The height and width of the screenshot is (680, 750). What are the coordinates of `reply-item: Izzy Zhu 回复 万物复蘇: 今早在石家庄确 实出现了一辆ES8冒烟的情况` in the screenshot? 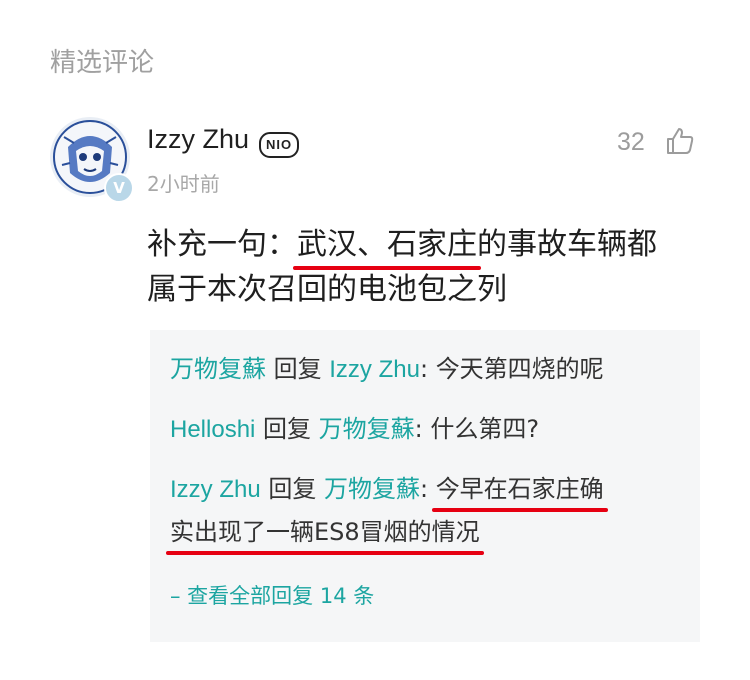 It's located at (425, 511).